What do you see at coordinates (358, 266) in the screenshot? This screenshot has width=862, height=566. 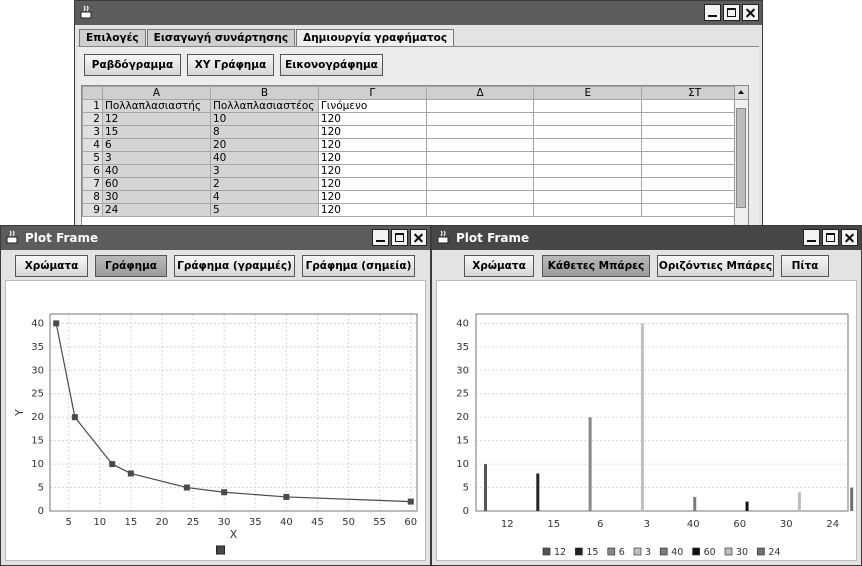 I see `chart-points-button: Γράφημα (σημεία)` at bounding box center [358, 266].